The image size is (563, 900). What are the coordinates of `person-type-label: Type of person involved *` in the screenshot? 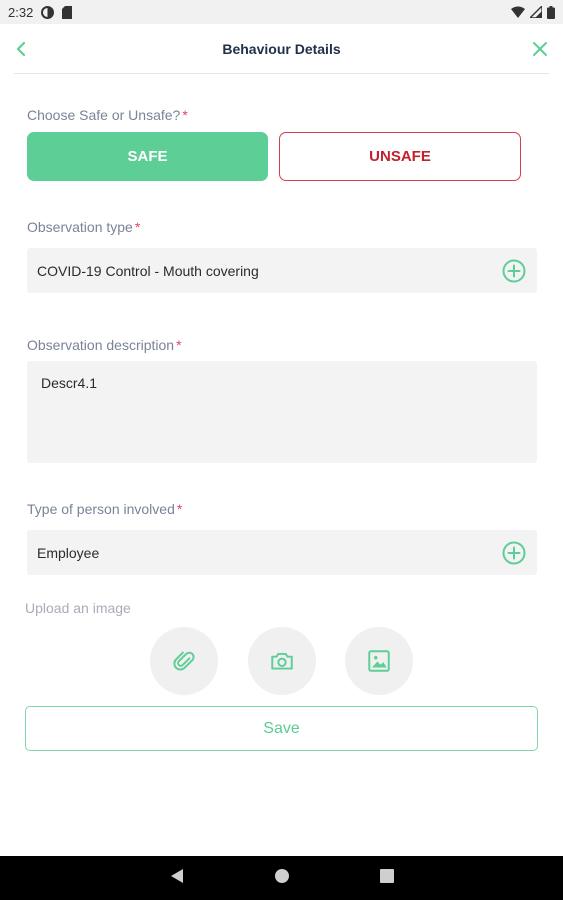 It's located at (104, 509).